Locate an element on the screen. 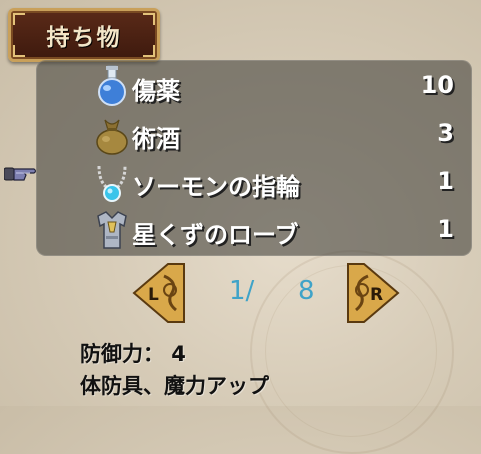 Image resolution: width=481 pixels, height=454 pixels. pointing-hand-cursor-icon is located at coordinates (20, 174).